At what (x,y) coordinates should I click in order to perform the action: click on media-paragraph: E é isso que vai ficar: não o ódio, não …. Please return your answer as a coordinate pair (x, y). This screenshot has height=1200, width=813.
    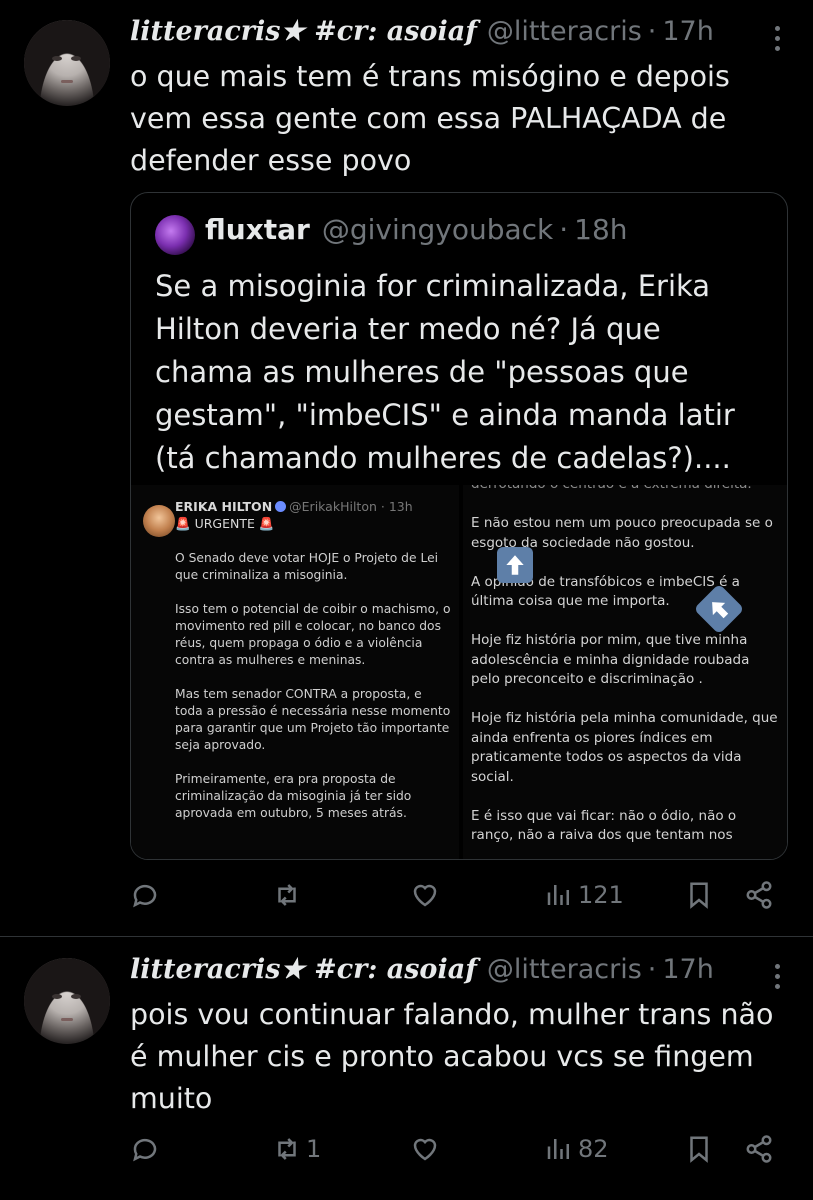
    Looking at the image, I should click on (604, 825).